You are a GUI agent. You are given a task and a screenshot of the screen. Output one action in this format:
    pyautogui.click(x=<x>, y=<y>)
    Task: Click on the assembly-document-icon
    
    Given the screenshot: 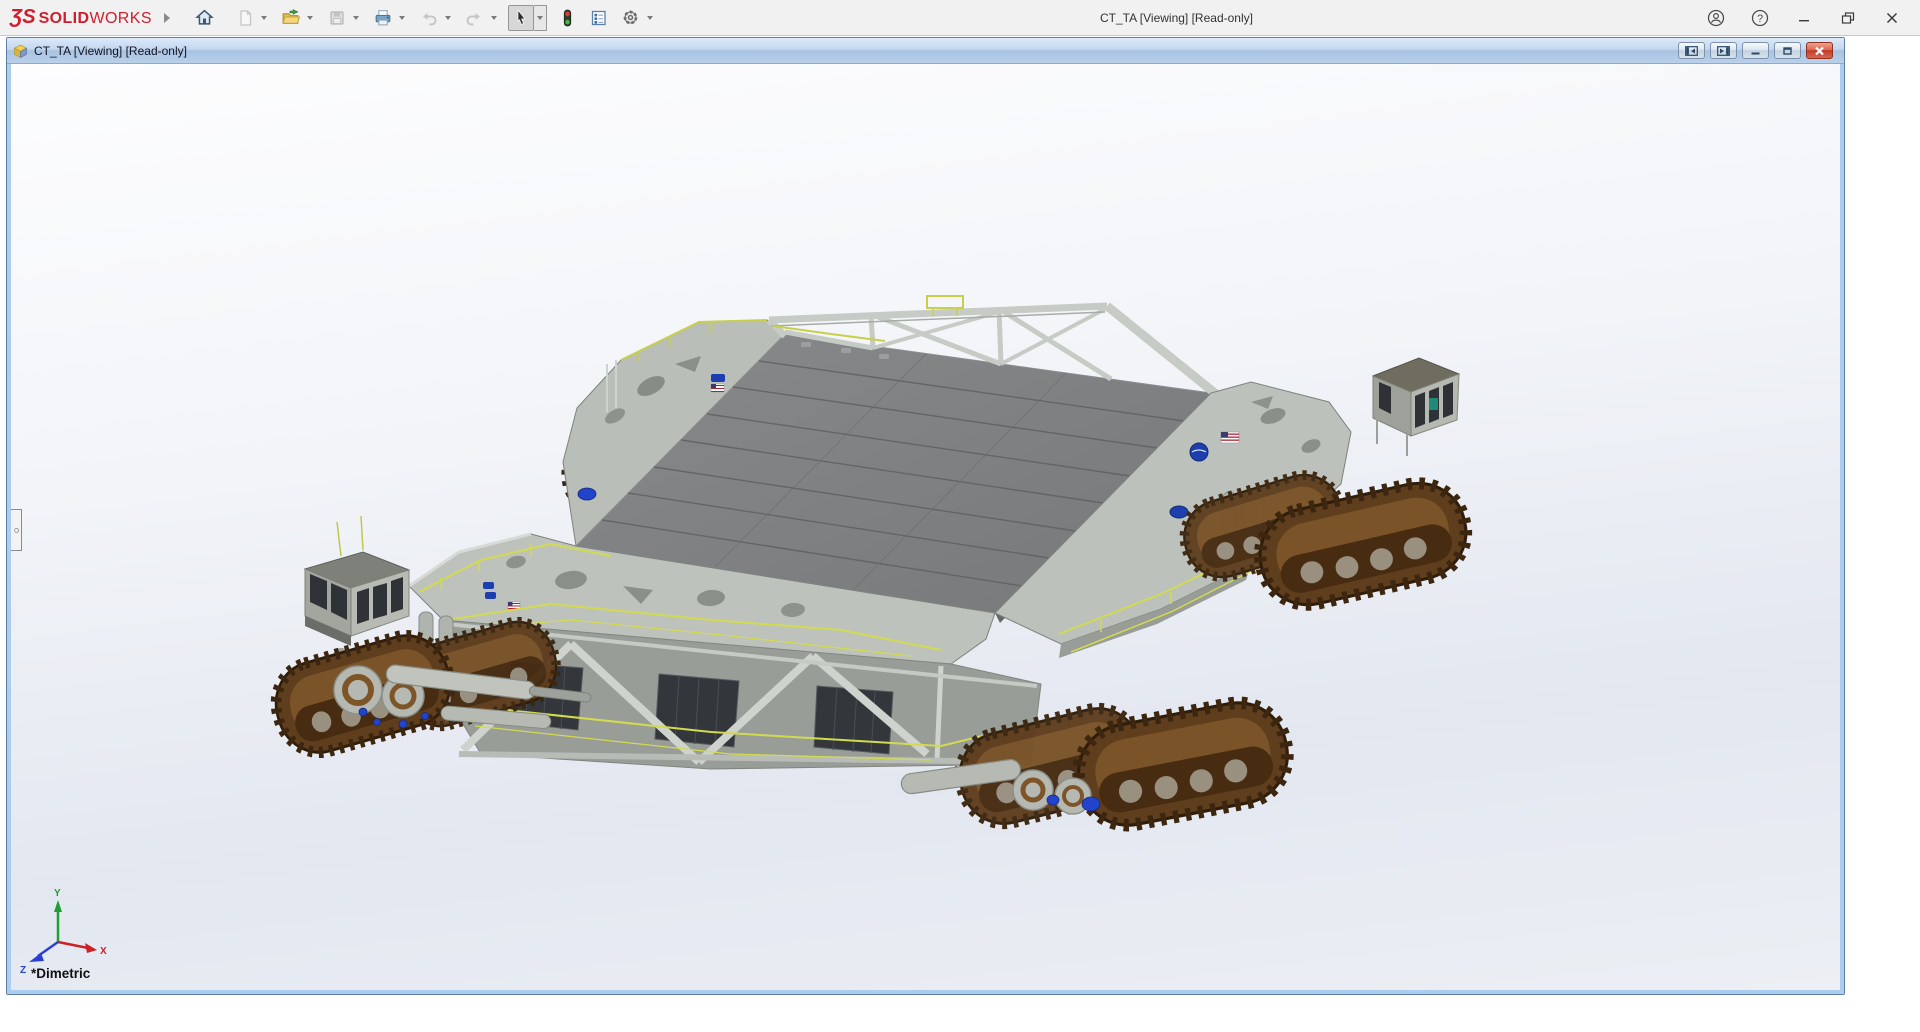 What is the action you would take?
    pyautogui.click(x=20, y=51)
    